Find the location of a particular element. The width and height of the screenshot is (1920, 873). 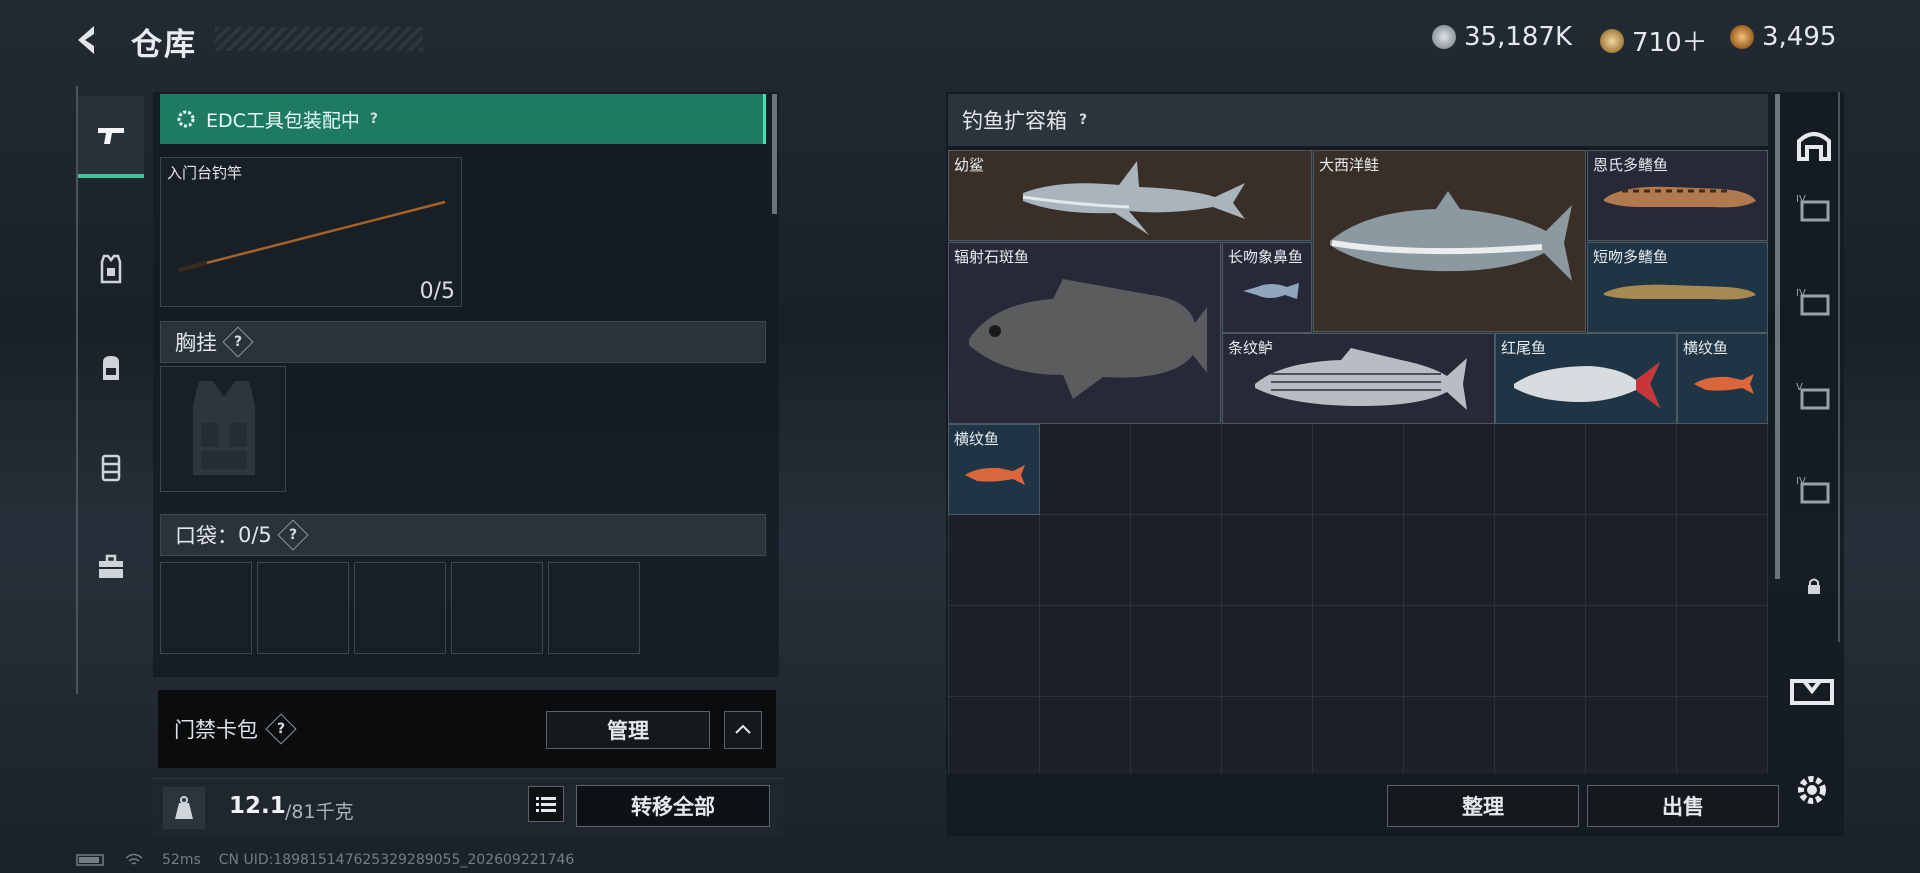

ping-value: 52ms is located at coordinates (181, 860).